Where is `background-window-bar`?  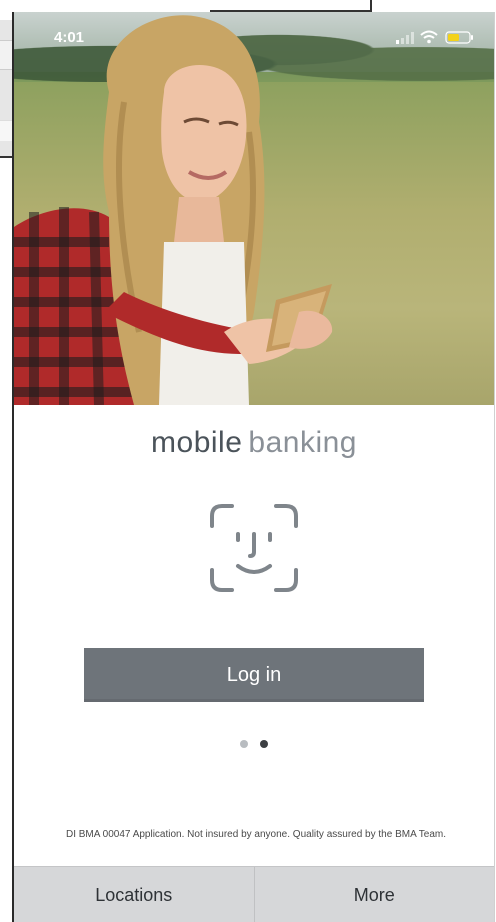 background-window-bar is located at coordinates (291, 6).